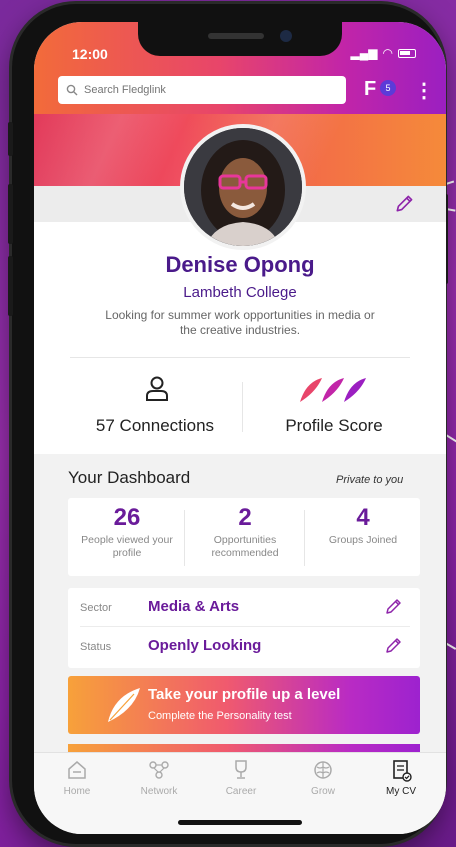 Image resolution: width=456 pixels, height=847 pixels. What do you see at coordinates (241, 769) in the screenshot?
I see `trophy-icon` at bounding box center [241, 769].